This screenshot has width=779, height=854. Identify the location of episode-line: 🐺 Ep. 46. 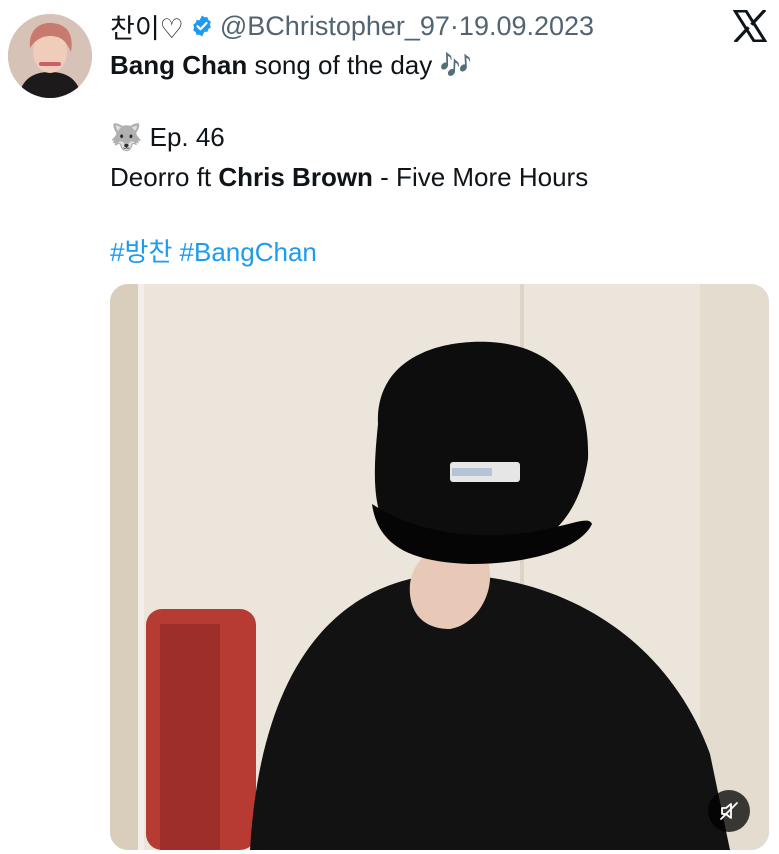
(167, 137).